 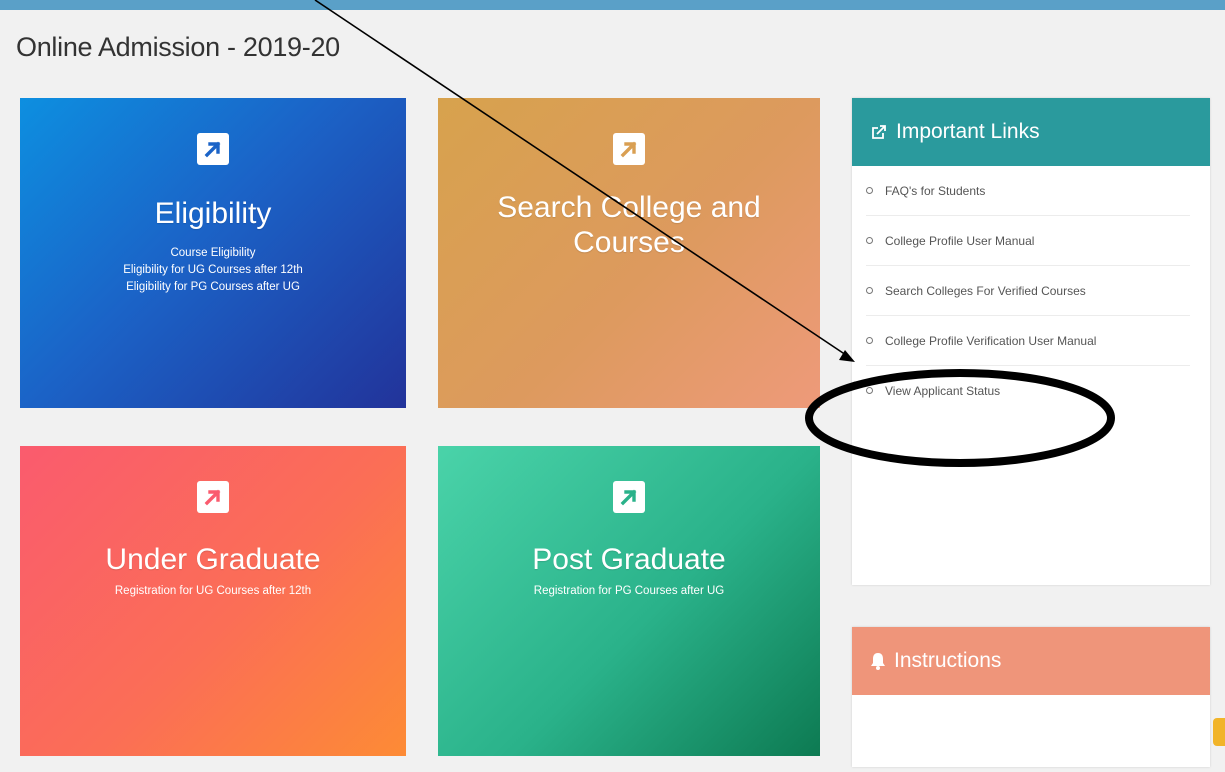 What do you see at coordinates (1031, 661) in the screenshot?
I see `instructions-header: Instructions` at bounding box center [1031, 661].